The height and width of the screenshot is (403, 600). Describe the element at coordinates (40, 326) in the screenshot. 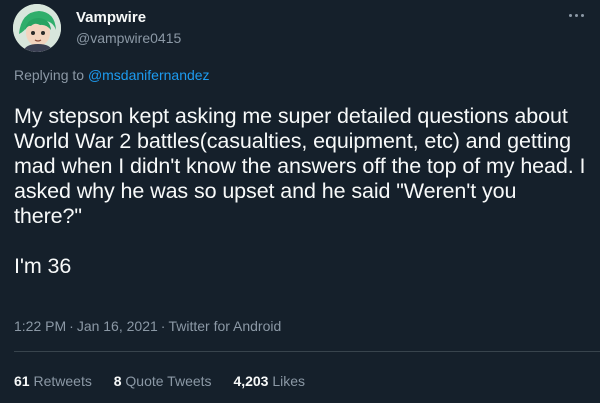

I see `tweet-time: 1:22 PM` at that location.